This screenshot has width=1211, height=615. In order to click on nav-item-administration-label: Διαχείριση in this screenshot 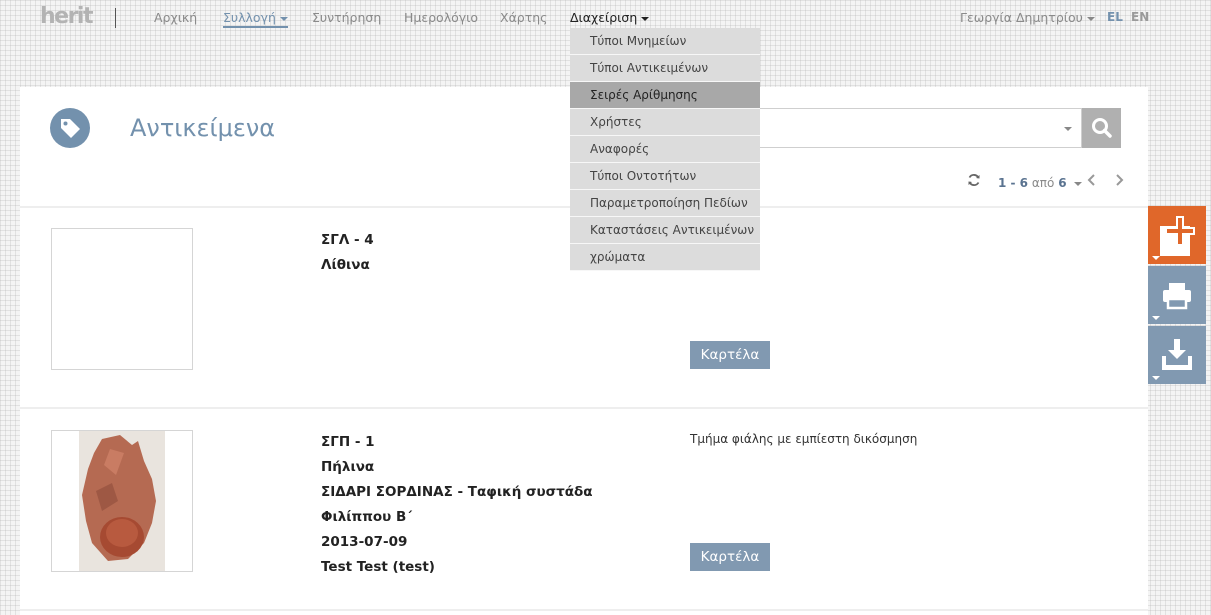, I will do `click(604, 17)`.